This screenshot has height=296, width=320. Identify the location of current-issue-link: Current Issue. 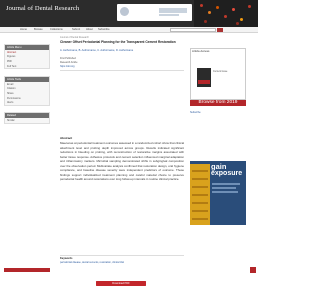
(229, 71).